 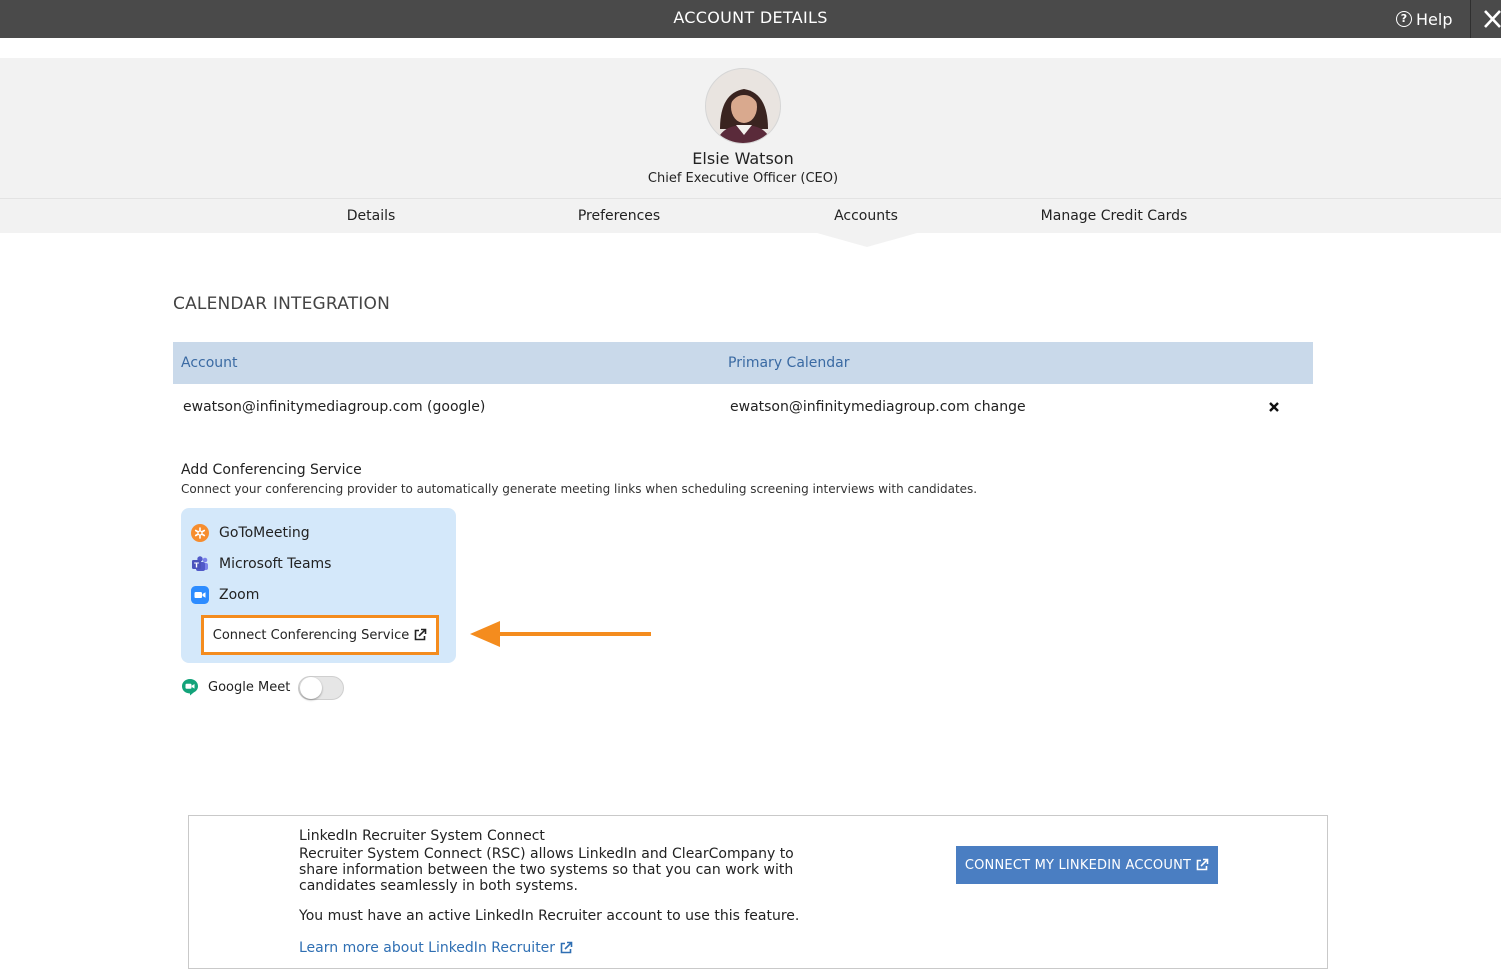 I want to click on connect-conferencing-button: Connect Conferencing Service, so click(x=320, y=635).